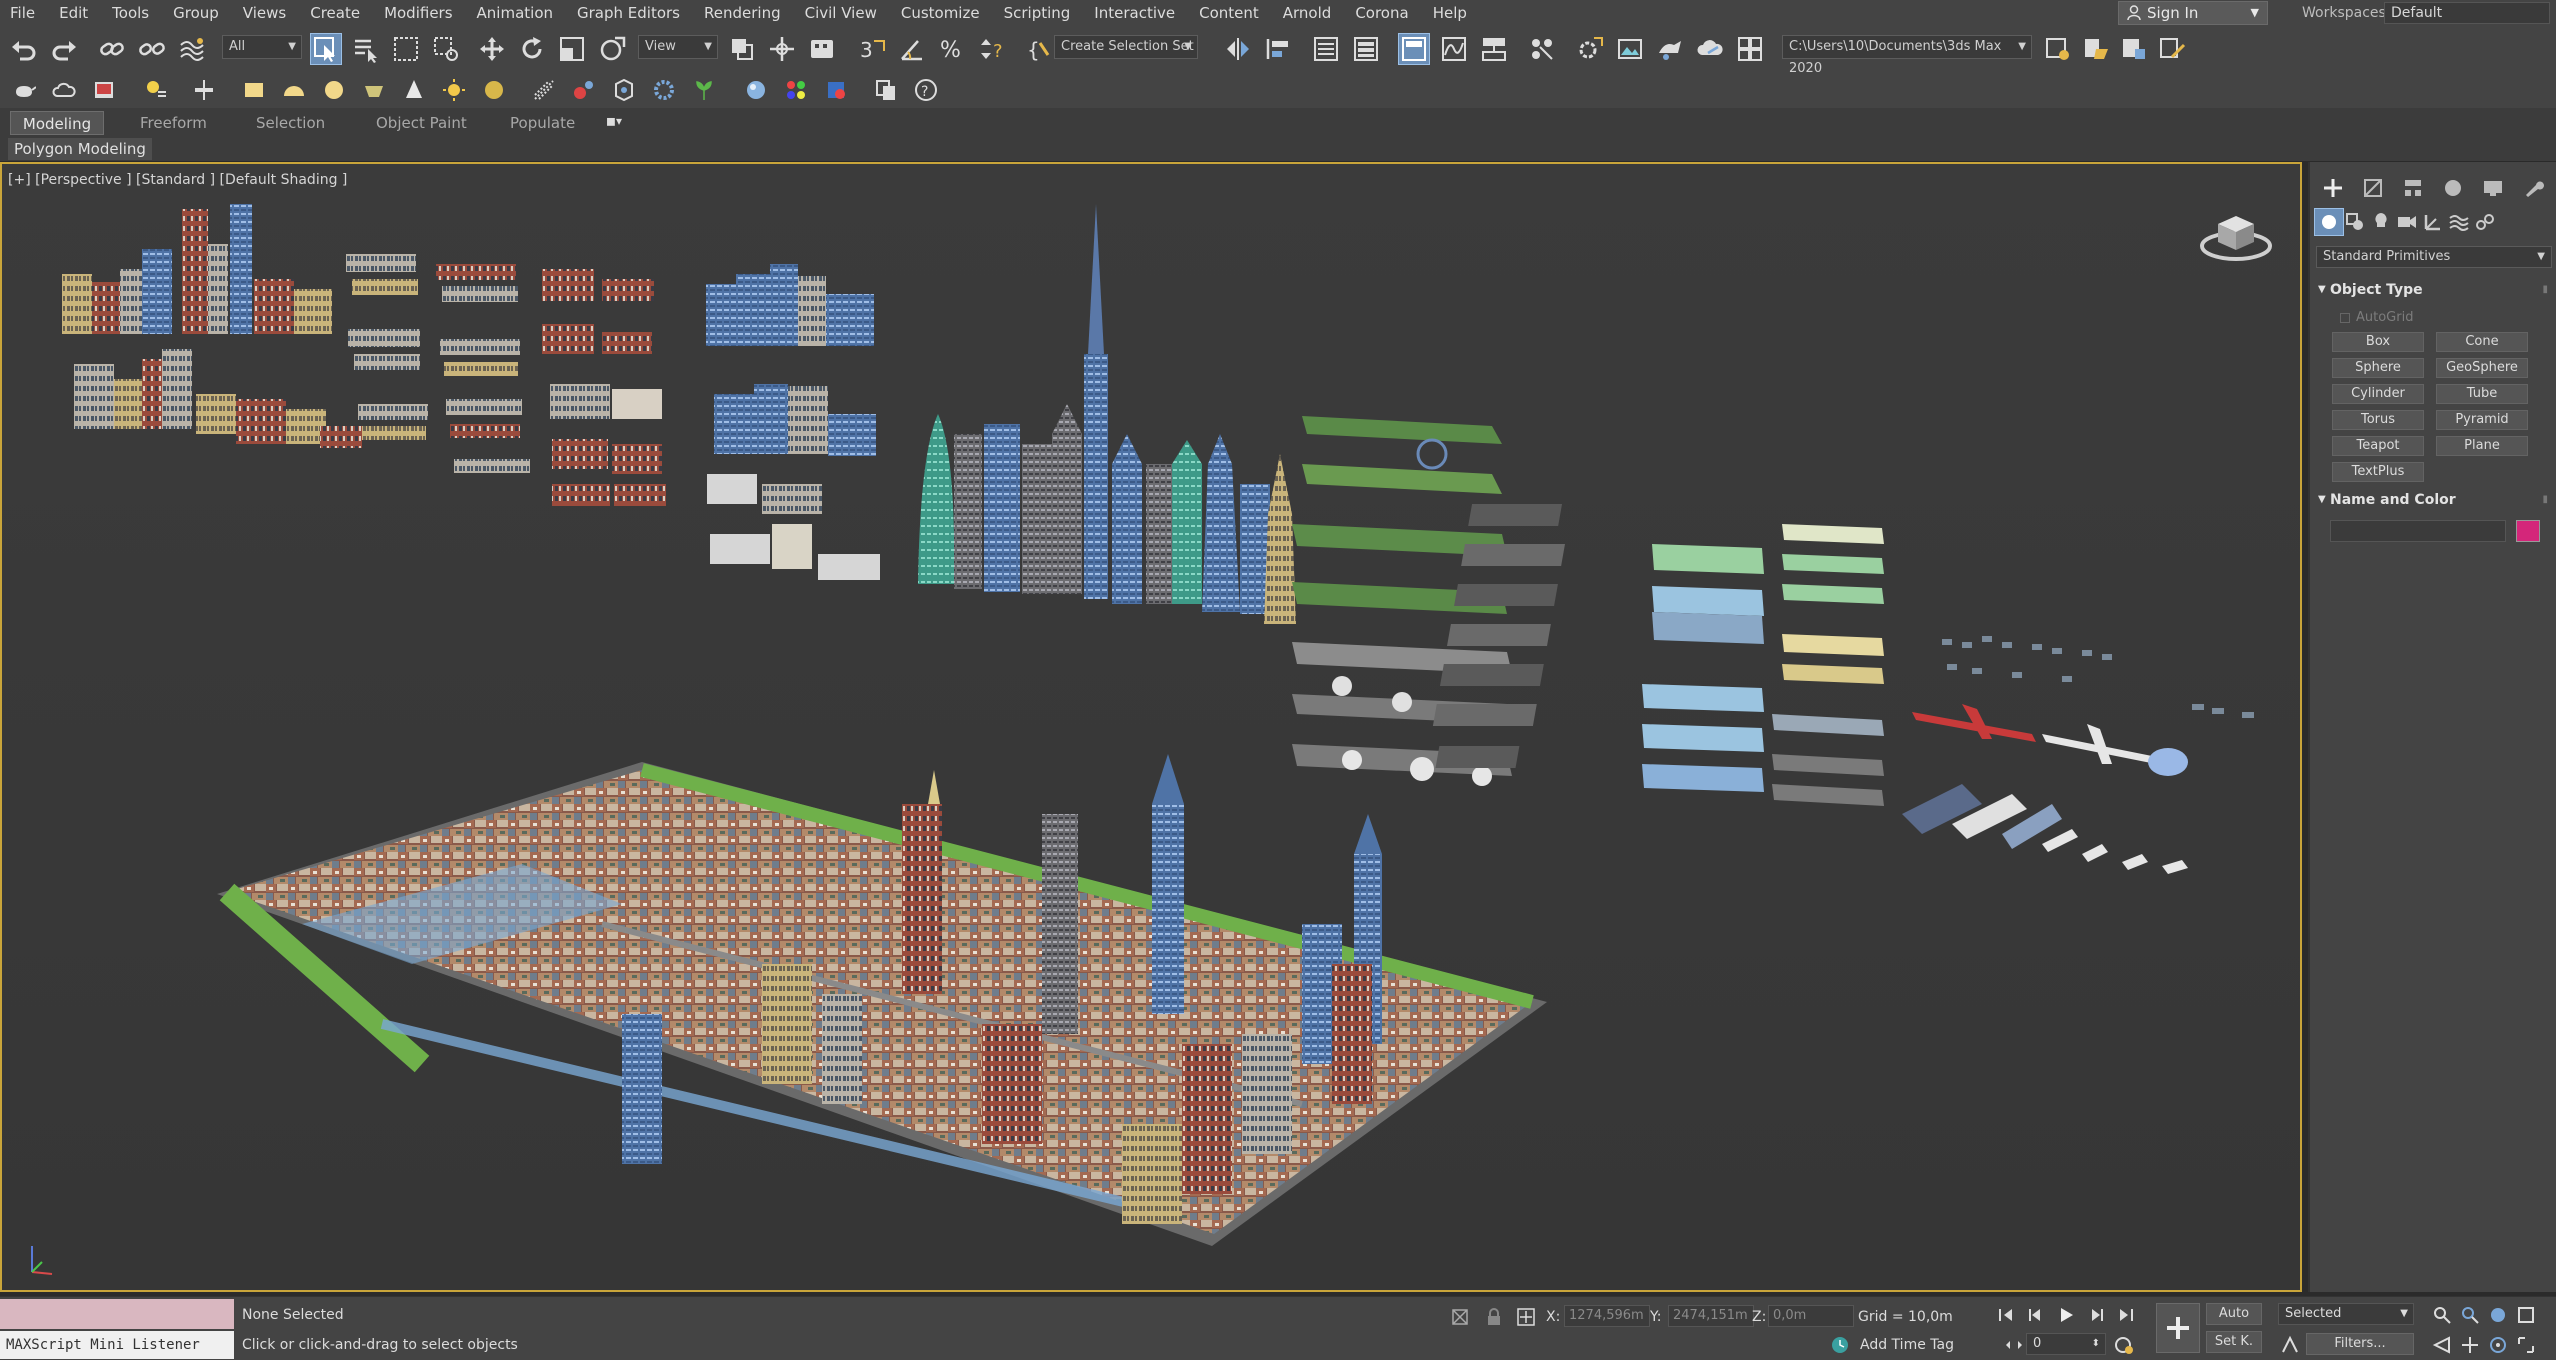 Image resolution: width=2556 pixels, height=1360 pixels. Describe the element at coordinates (2172, 49) in the screenshot. I see `project-settings-icon` at that location.